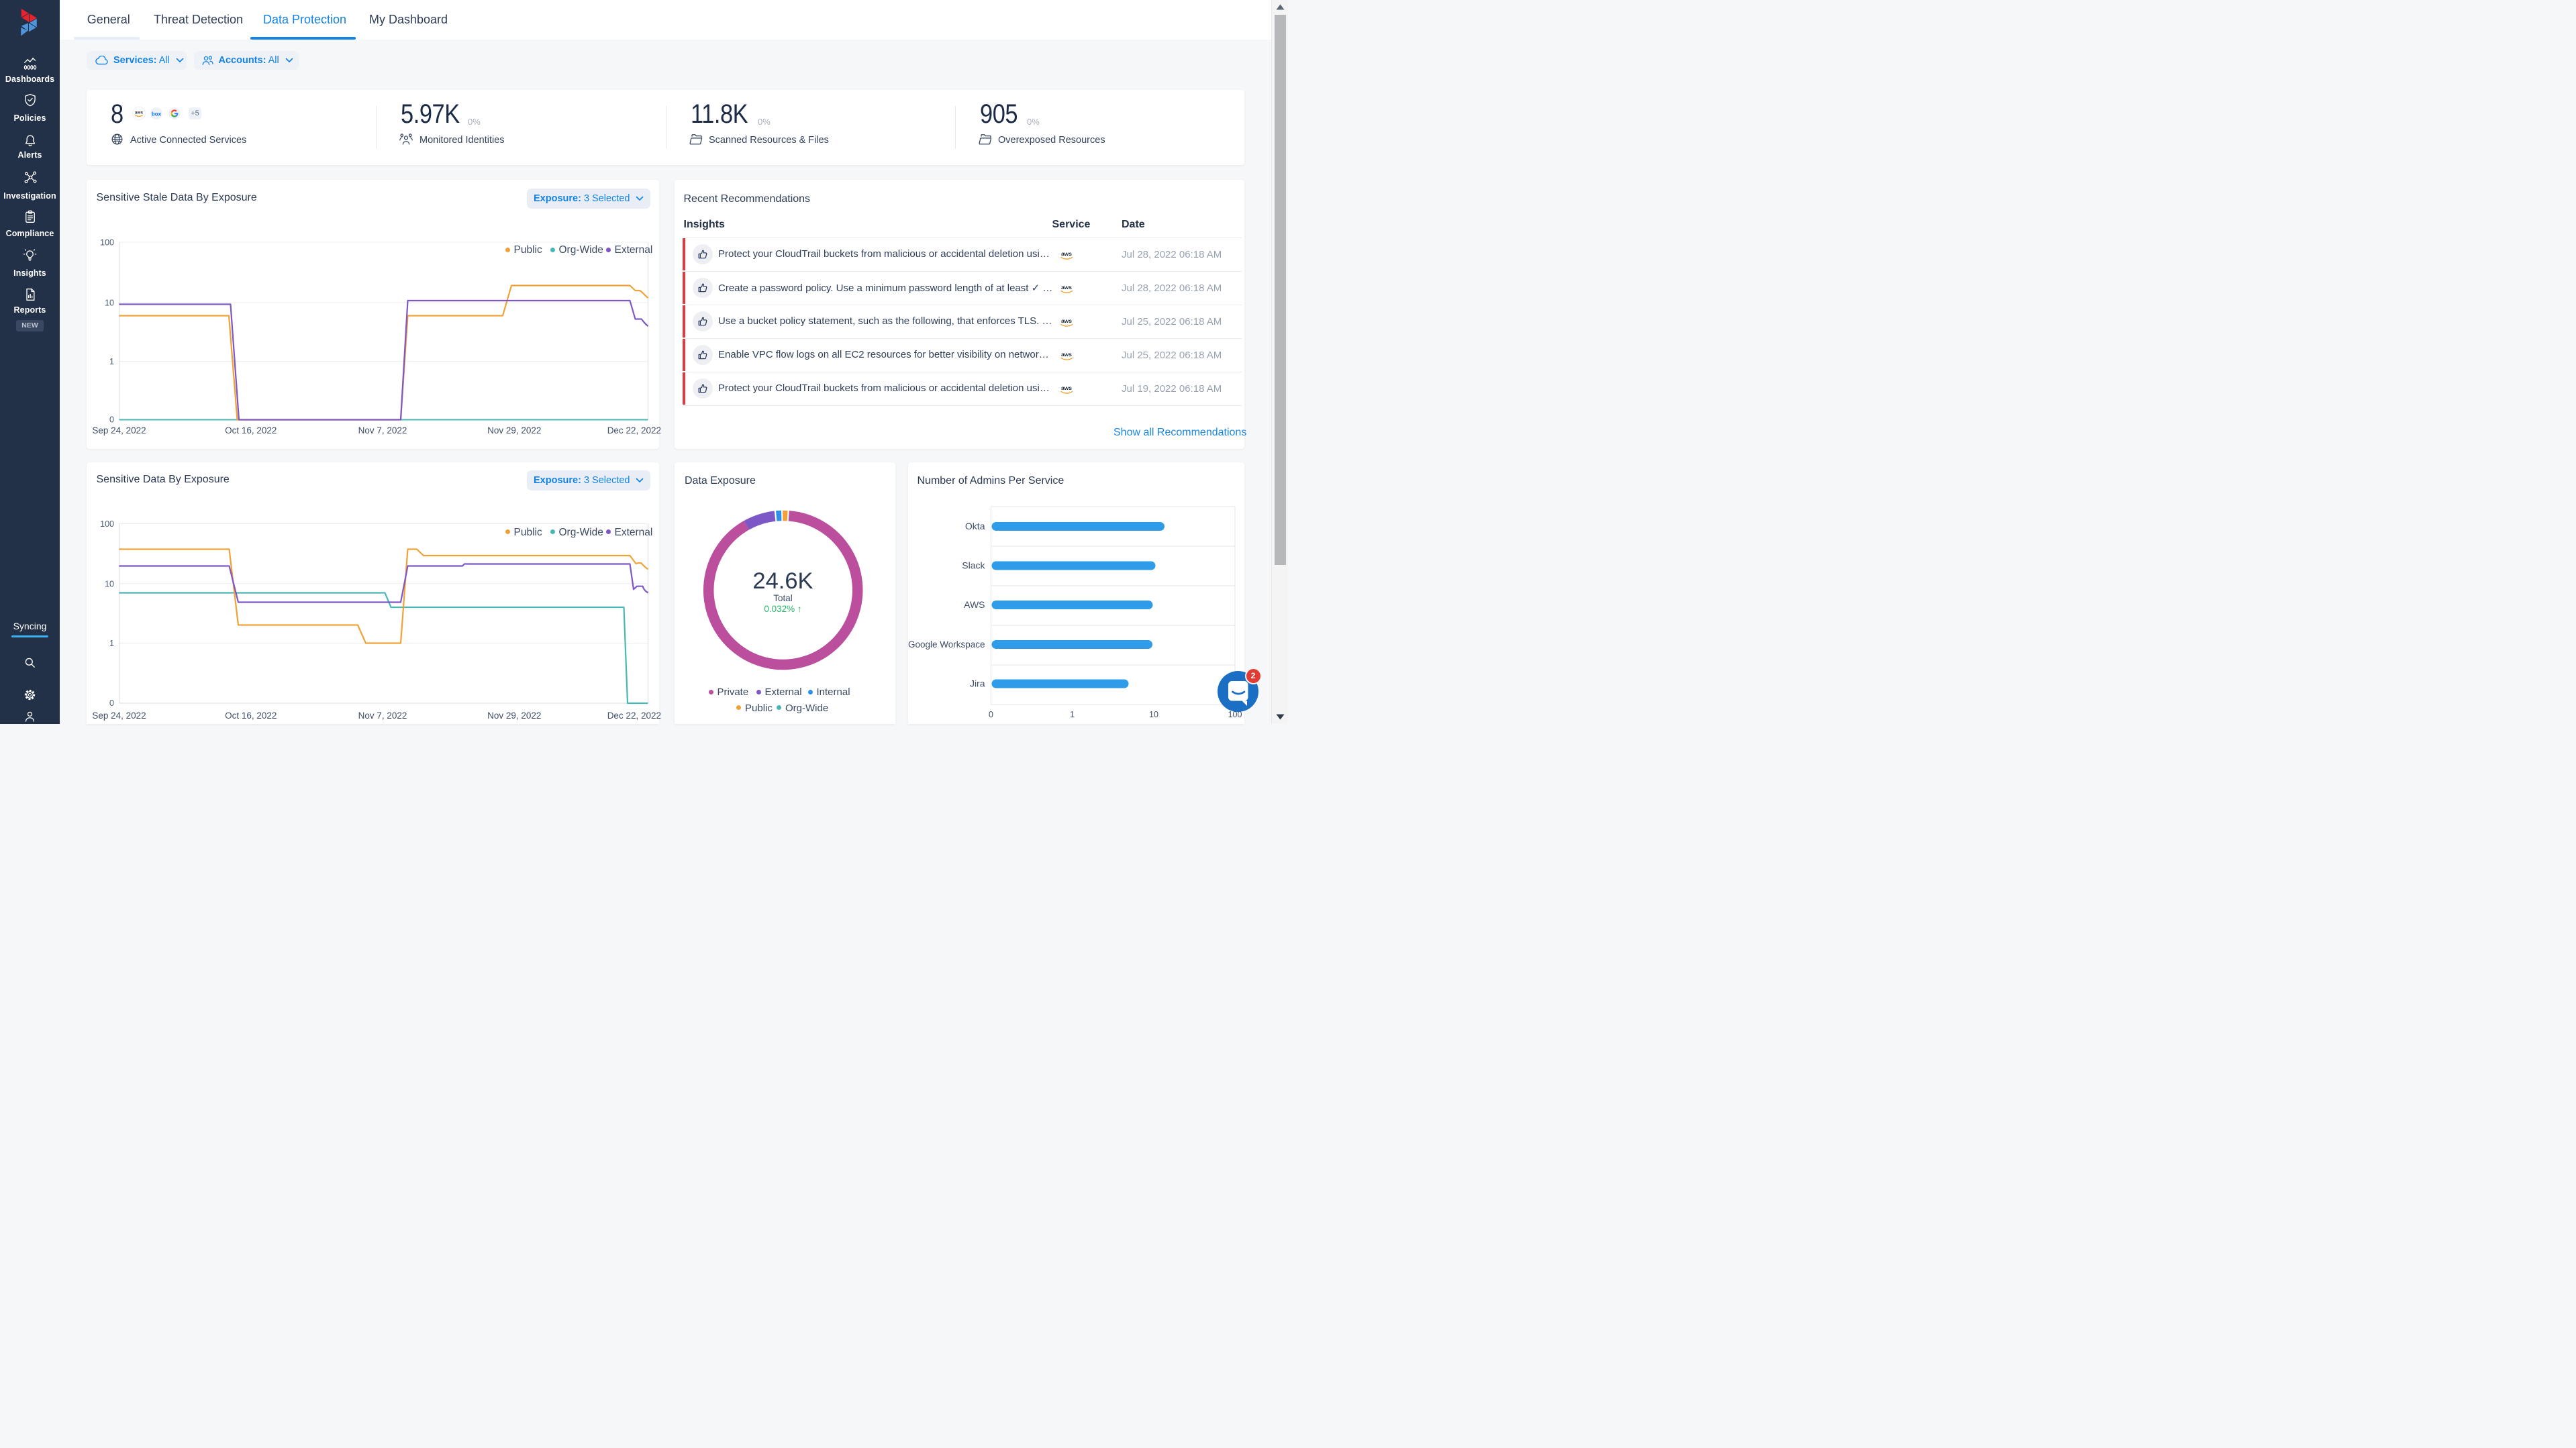 The height and width of the screenshot is (1448, 2576). What do you see at coordinates (977, 683) in the screenshot?
I see `svg-text: Jira` at bounding box center [977, 683].